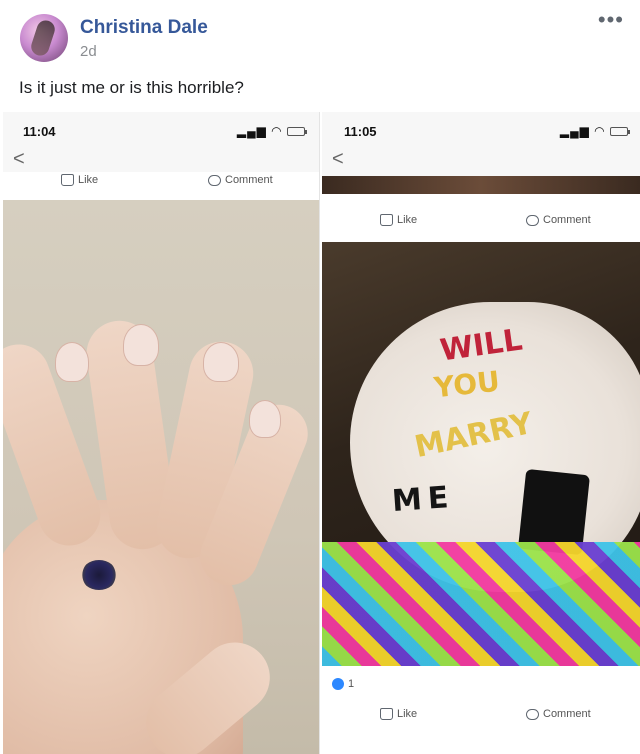  What do you see at coordinates (88, 51) in the screenshot?
I see `post-time: 2d` at bounding box center [88, 51].